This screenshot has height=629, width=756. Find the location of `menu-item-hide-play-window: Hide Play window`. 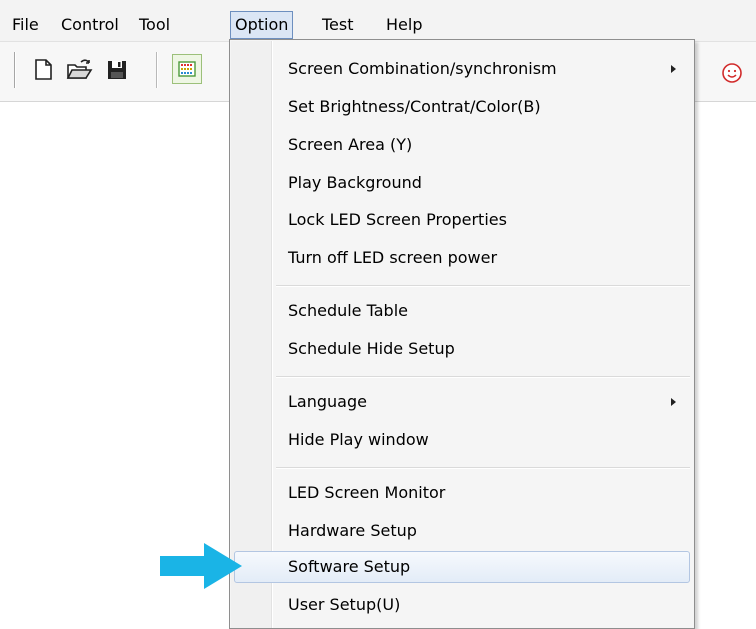

menu-item-hide-play-window: Hide Play window is located at coordinates (462, 440).